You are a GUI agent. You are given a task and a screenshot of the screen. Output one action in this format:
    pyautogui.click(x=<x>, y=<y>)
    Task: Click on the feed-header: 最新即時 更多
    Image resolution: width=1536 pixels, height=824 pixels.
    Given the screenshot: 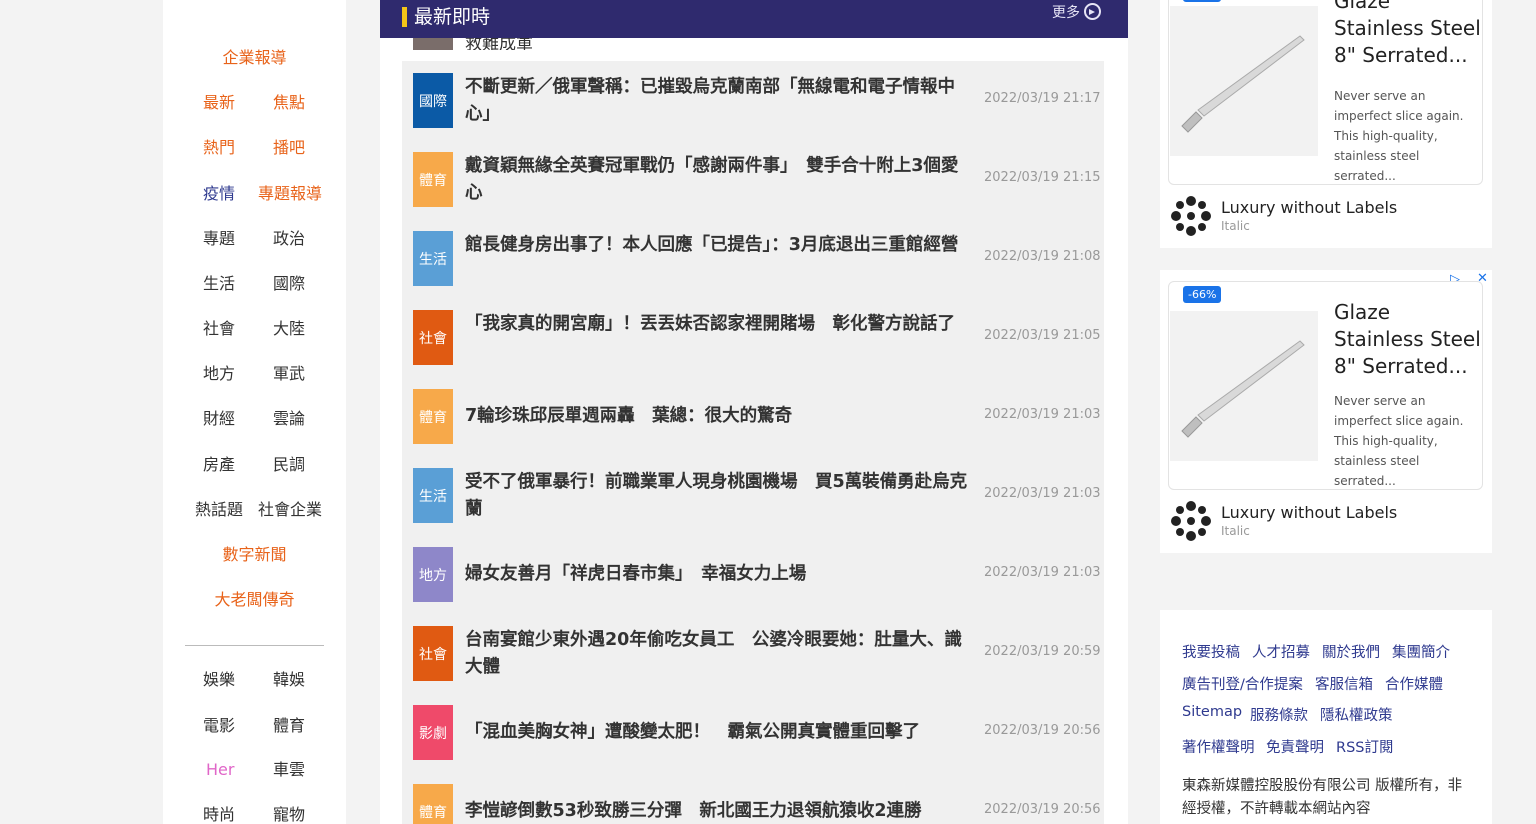 What is the action you would take?
    pyautogui.click(x=754, y=19)
    